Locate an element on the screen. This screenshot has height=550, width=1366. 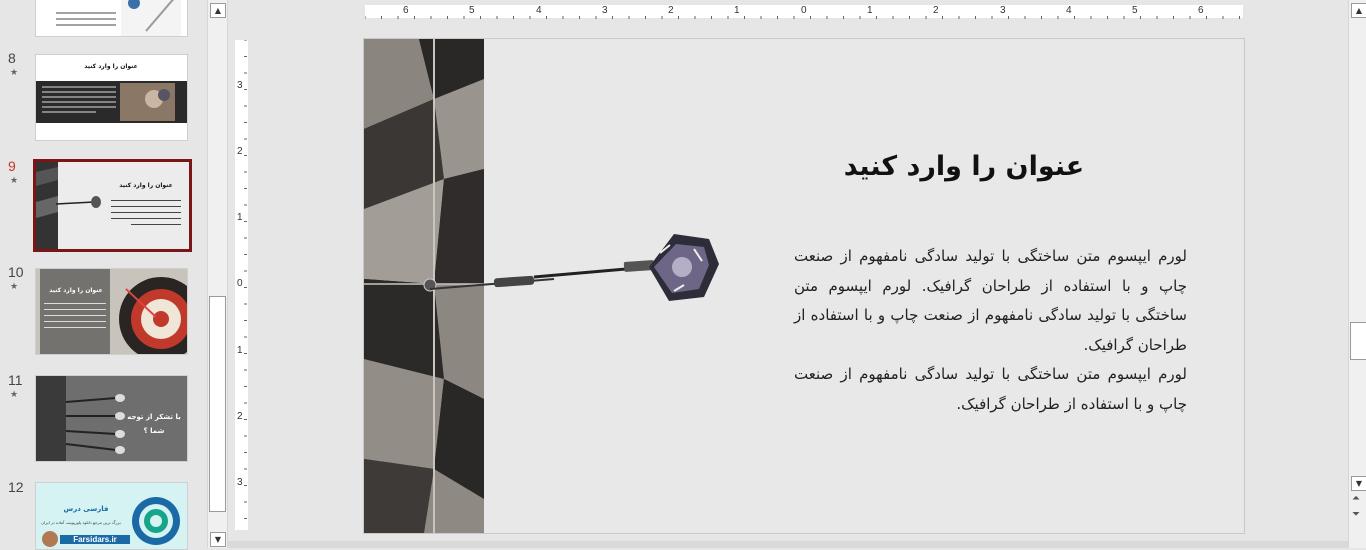
horizontal-ruler: 6 5 4 3 2 1 0 1 2 3 4 5 6 is located at coordinates (803, 12).